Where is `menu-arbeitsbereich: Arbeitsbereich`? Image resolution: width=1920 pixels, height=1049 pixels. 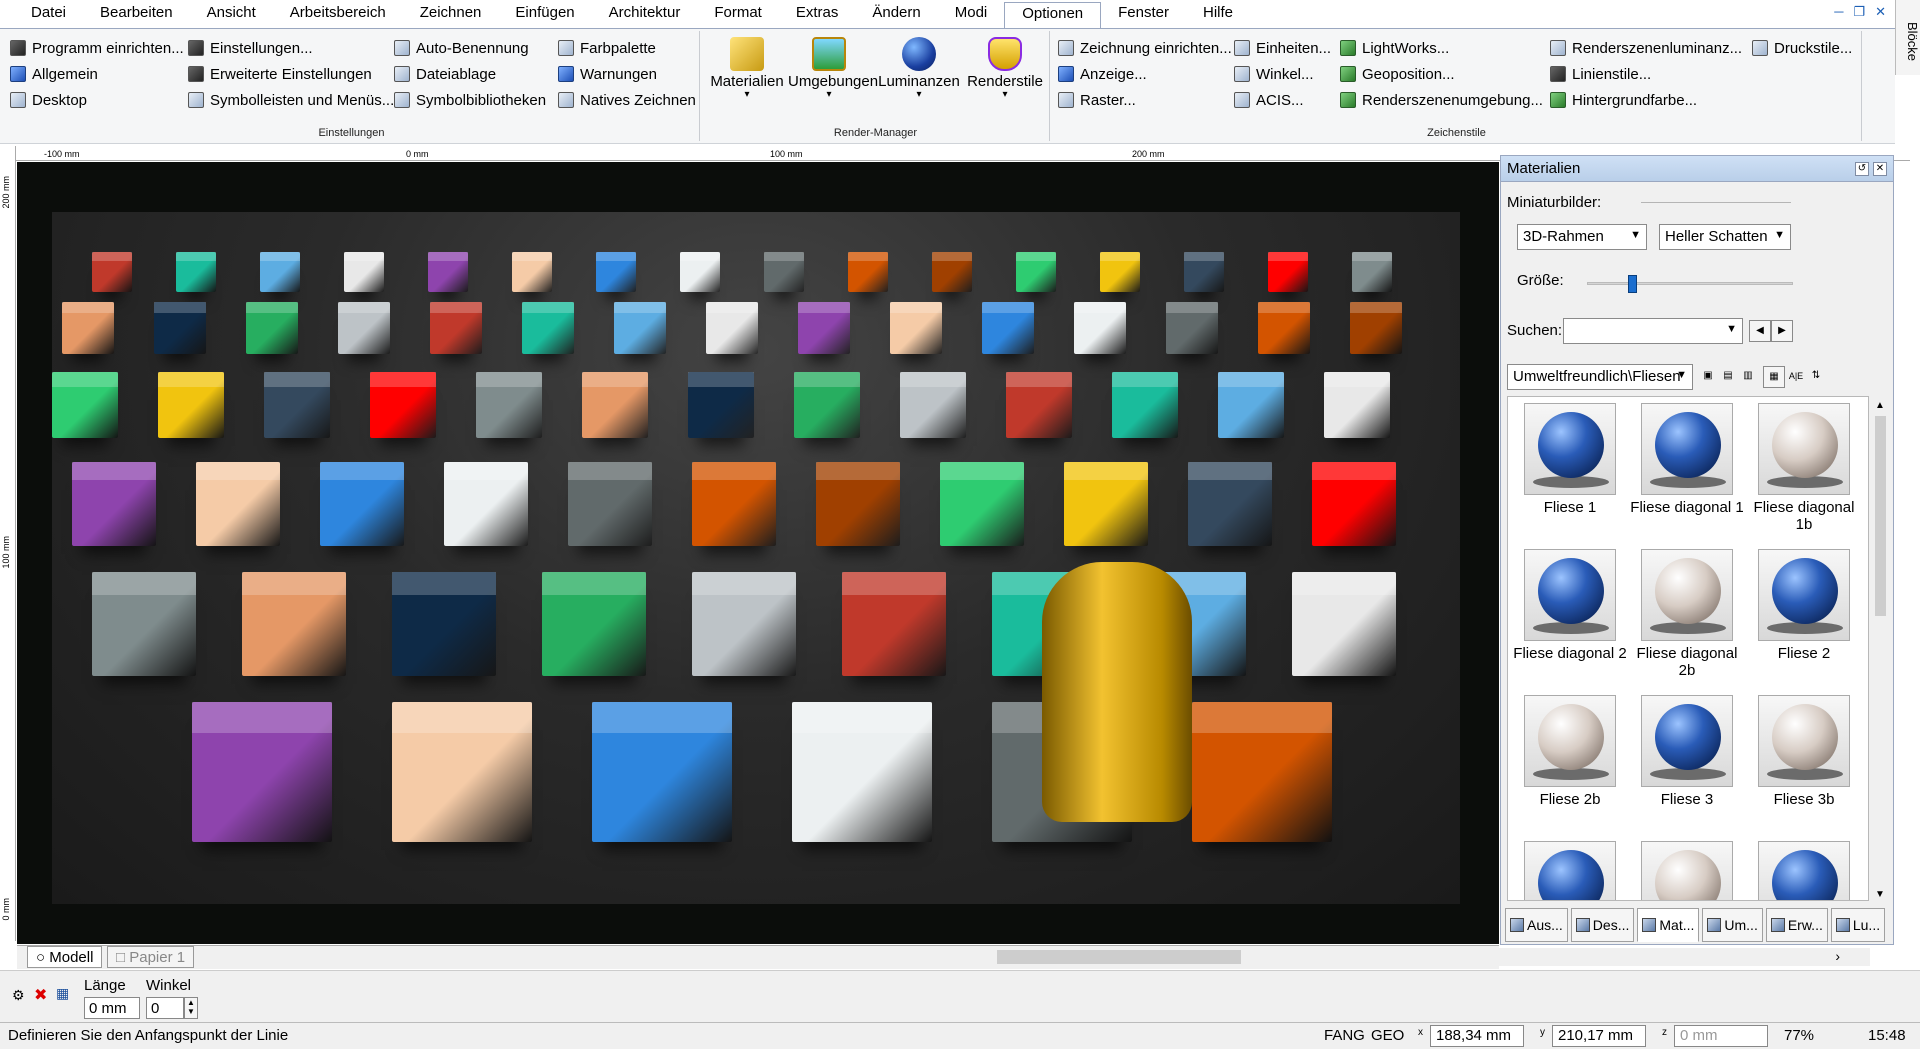
menu-arbeitsbereich: Arbeitsbereich is located at coordinates (338, 15).